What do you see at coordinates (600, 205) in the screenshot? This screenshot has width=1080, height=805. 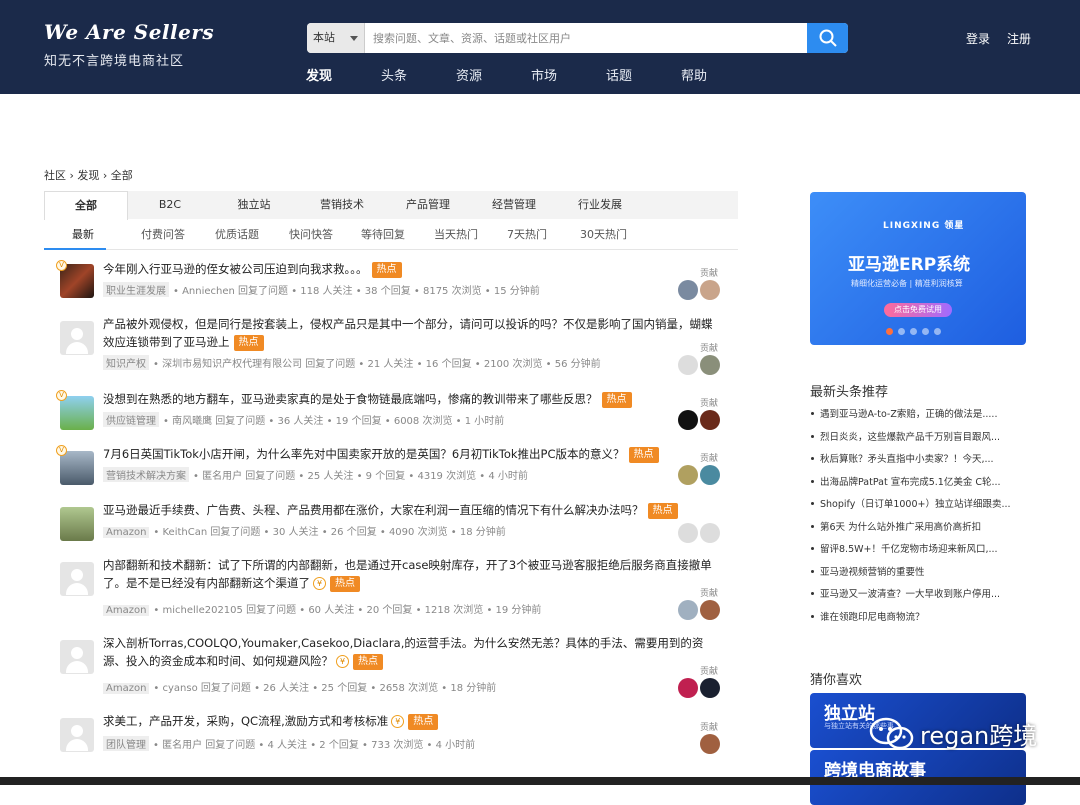 I see `tab-industry-development: 行业发展` at bounding box center [600, 205].